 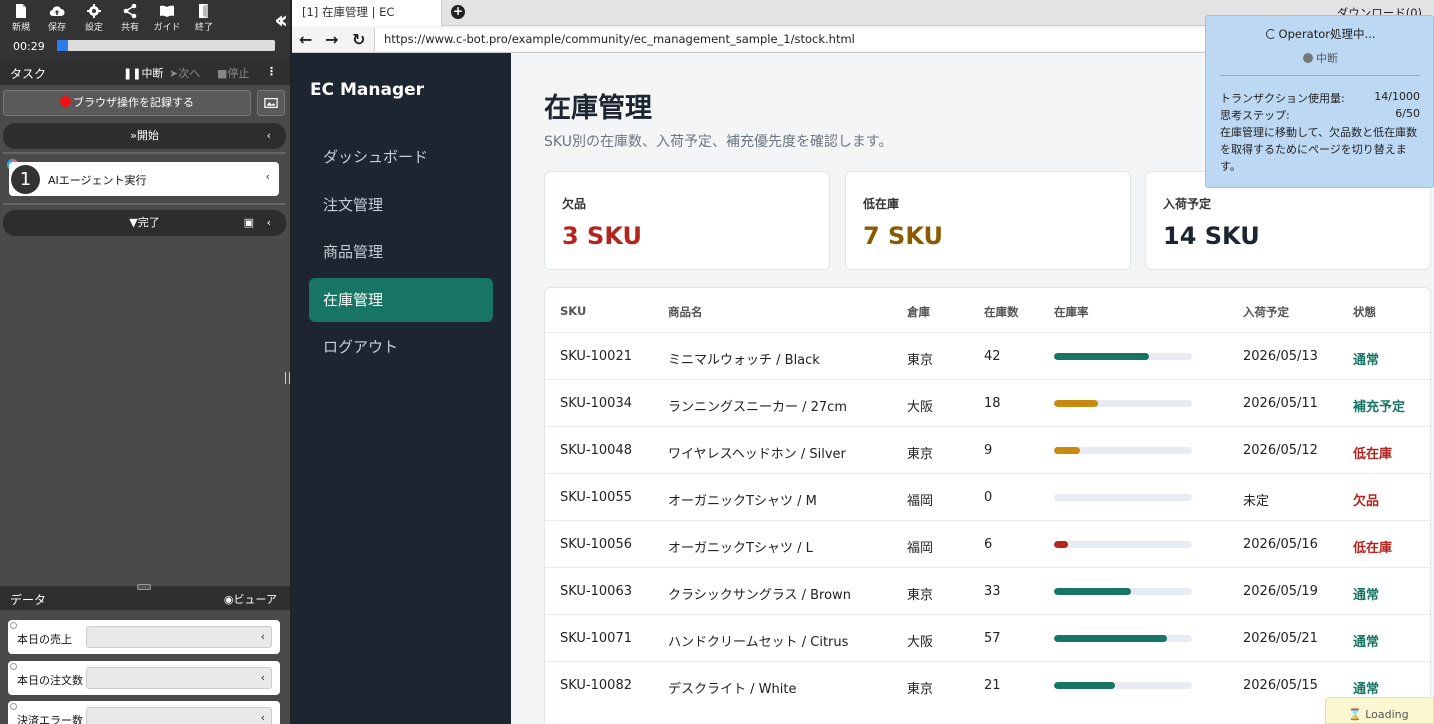 What do you see at coordinates (184, 73) in the screenshot?
I see `next-button: ➤次へ` at bounding box center [184, 73].